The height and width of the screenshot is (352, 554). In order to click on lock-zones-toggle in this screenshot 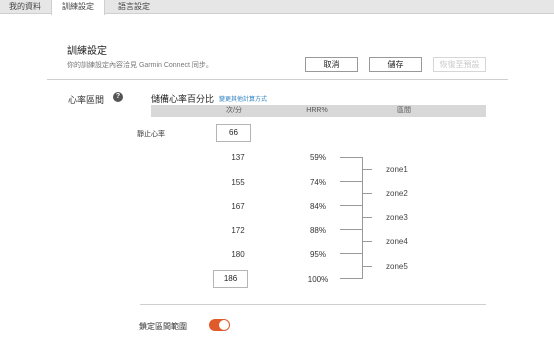, I will do `click(219, 325)`.